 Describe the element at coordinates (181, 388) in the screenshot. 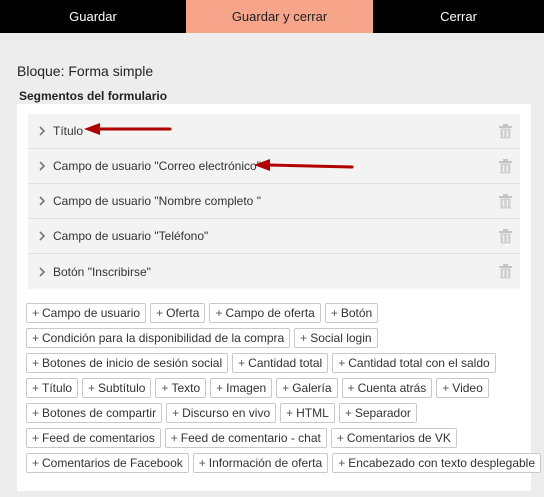

I see `add-segment-button: + Texto` at that location.